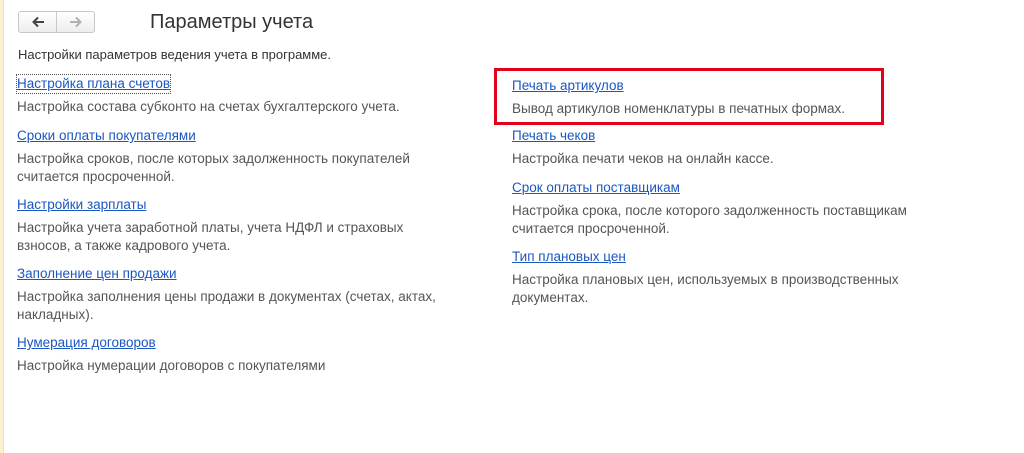  What do you see at coordinates (86, 343) in the screenshot?
I see `contract-numbering-link: Нумерация договоров` at bounding box center [86, 343].